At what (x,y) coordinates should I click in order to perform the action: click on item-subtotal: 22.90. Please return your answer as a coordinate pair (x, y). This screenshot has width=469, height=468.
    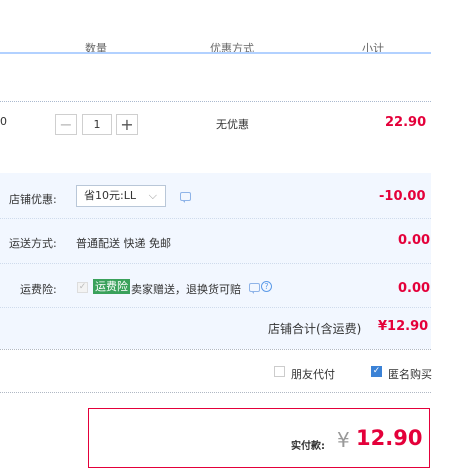
    Looking at the image, I should click on (406, 122).